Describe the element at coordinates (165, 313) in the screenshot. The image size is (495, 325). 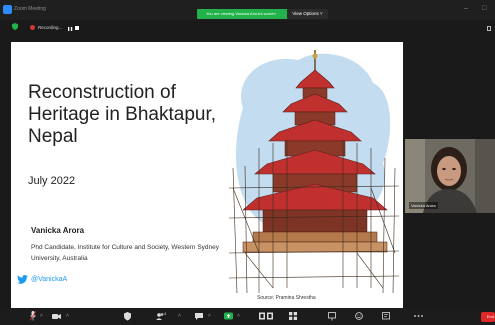
I see `participants-count: 4` at that location.